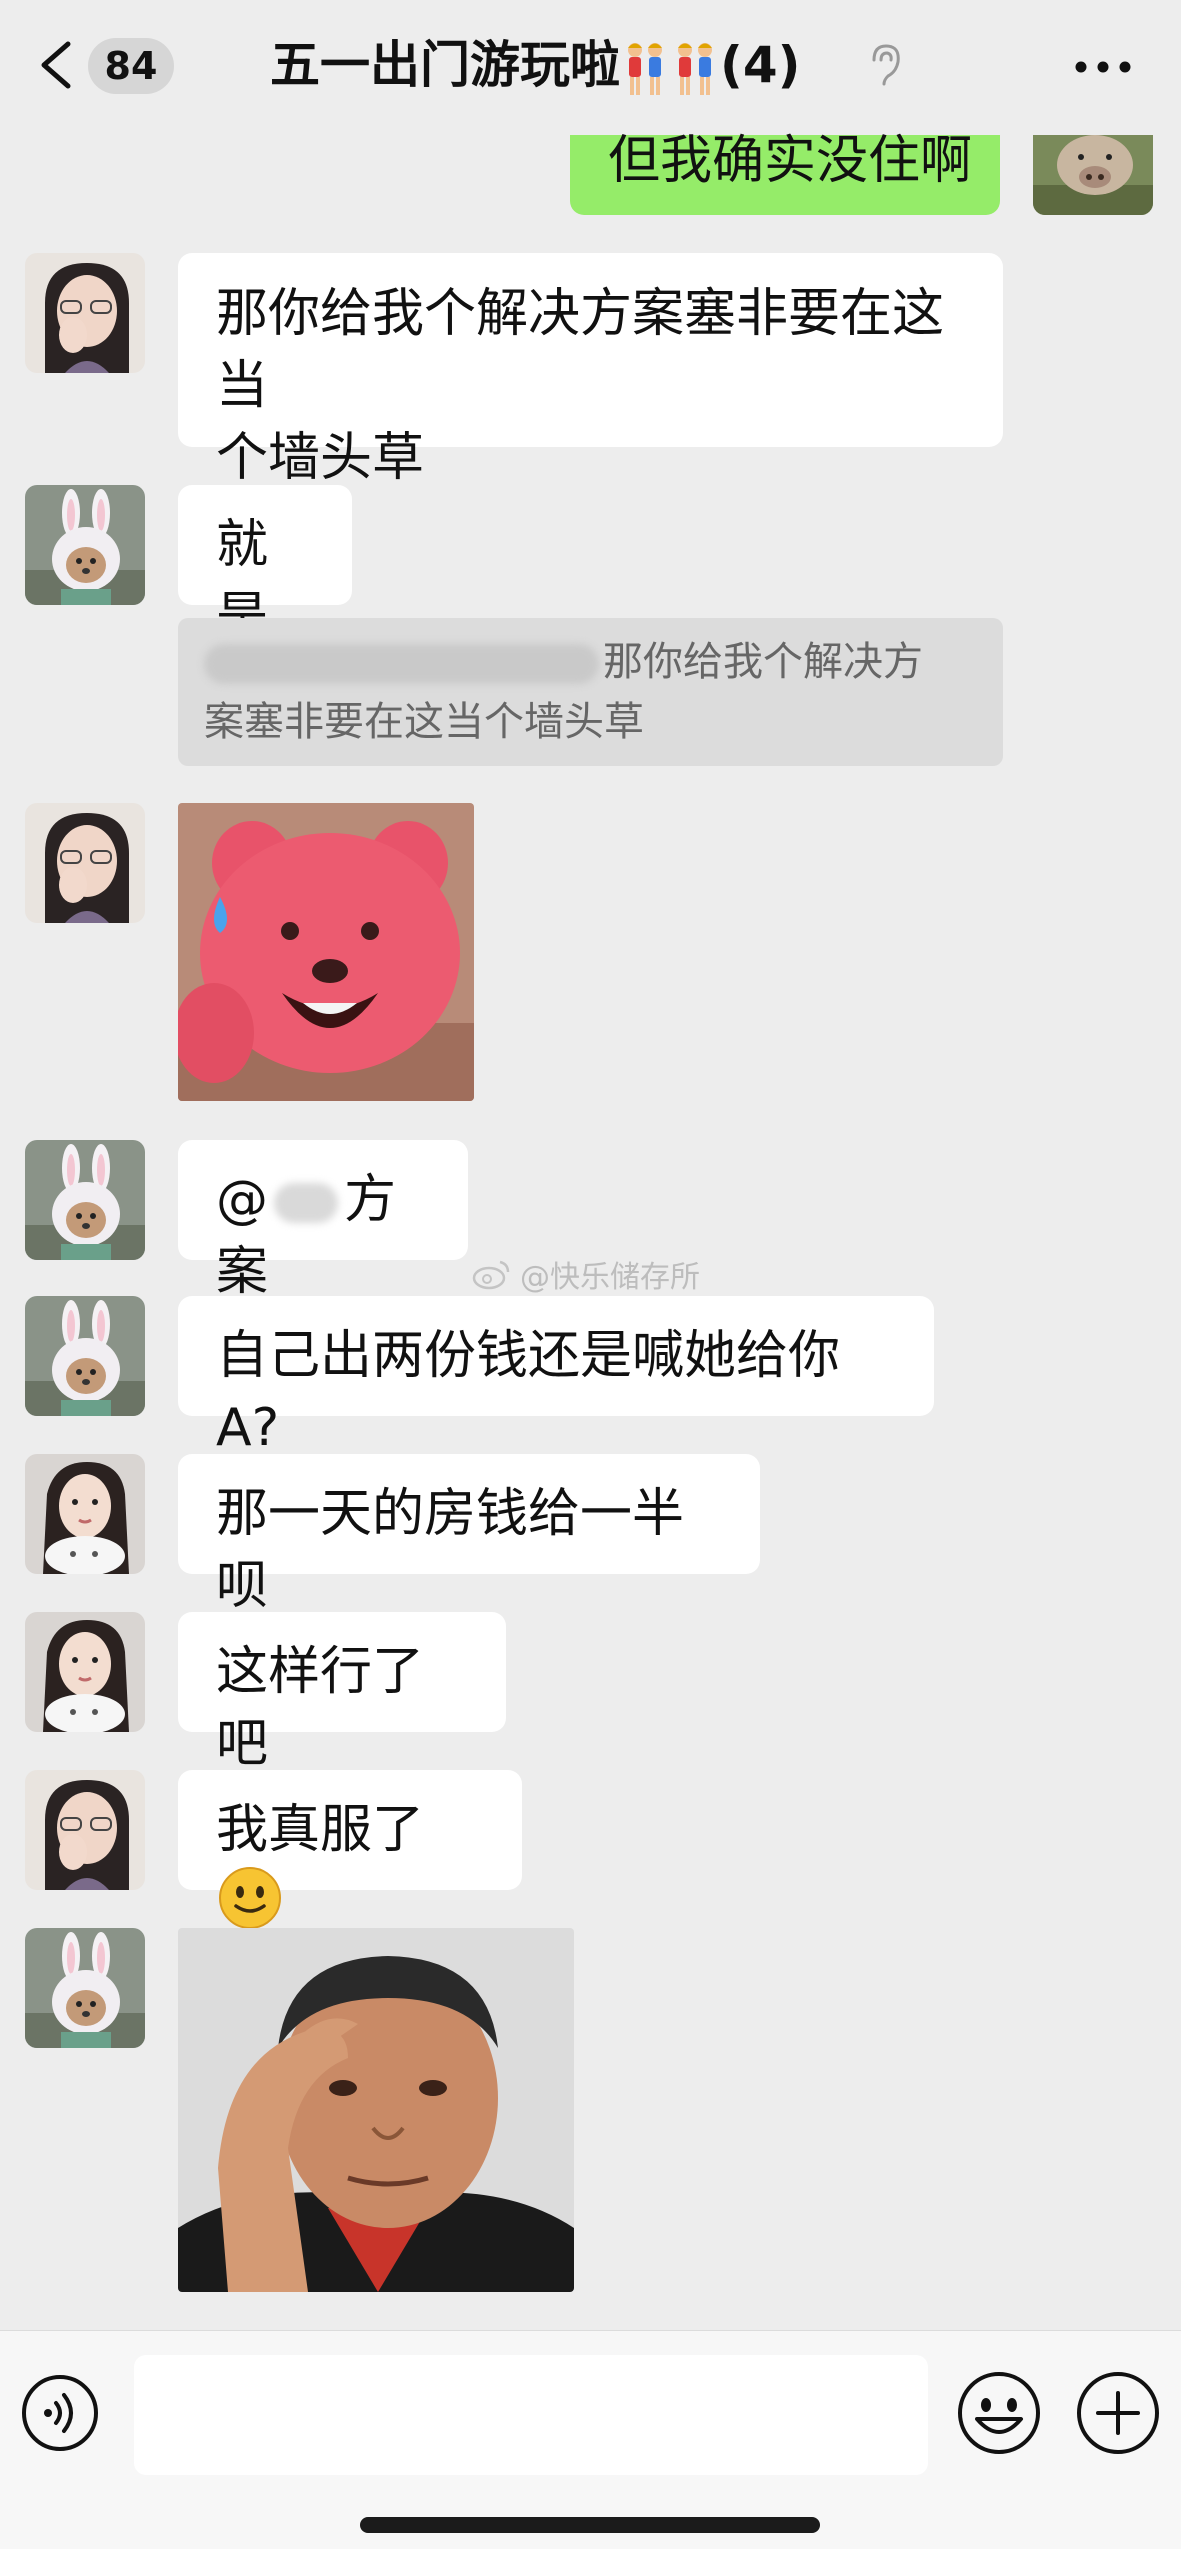  I want to click on watermark: @快乐储存所, so click(586, 1274).